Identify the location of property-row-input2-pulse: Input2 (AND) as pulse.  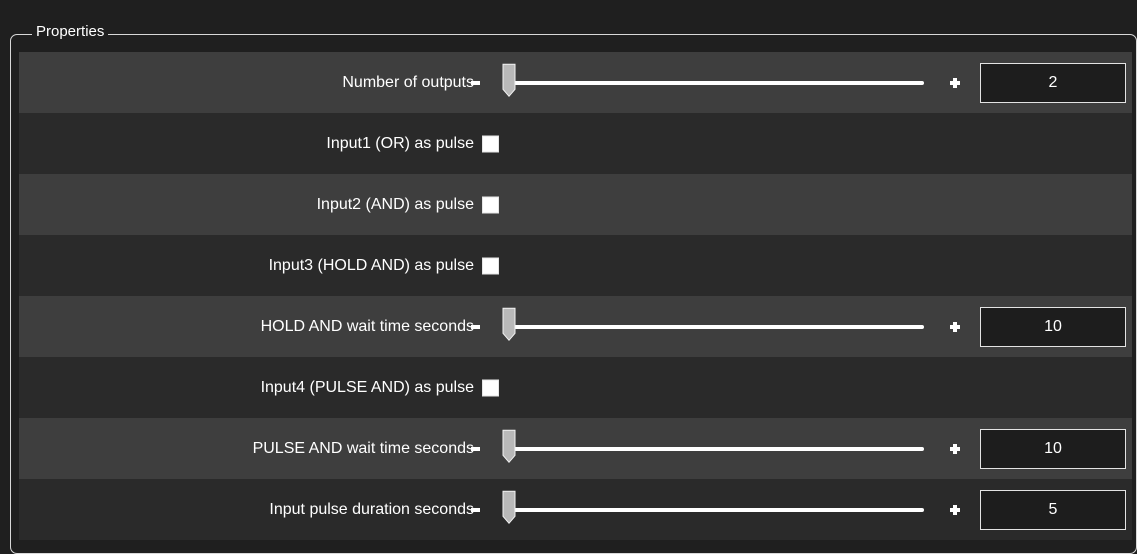
(575, 204).